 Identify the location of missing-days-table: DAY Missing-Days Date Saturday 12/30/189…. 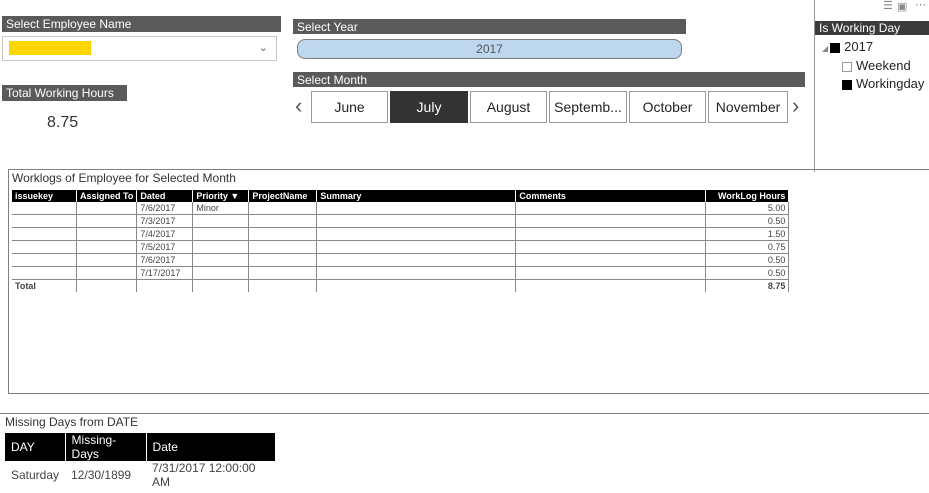
(140, 461).